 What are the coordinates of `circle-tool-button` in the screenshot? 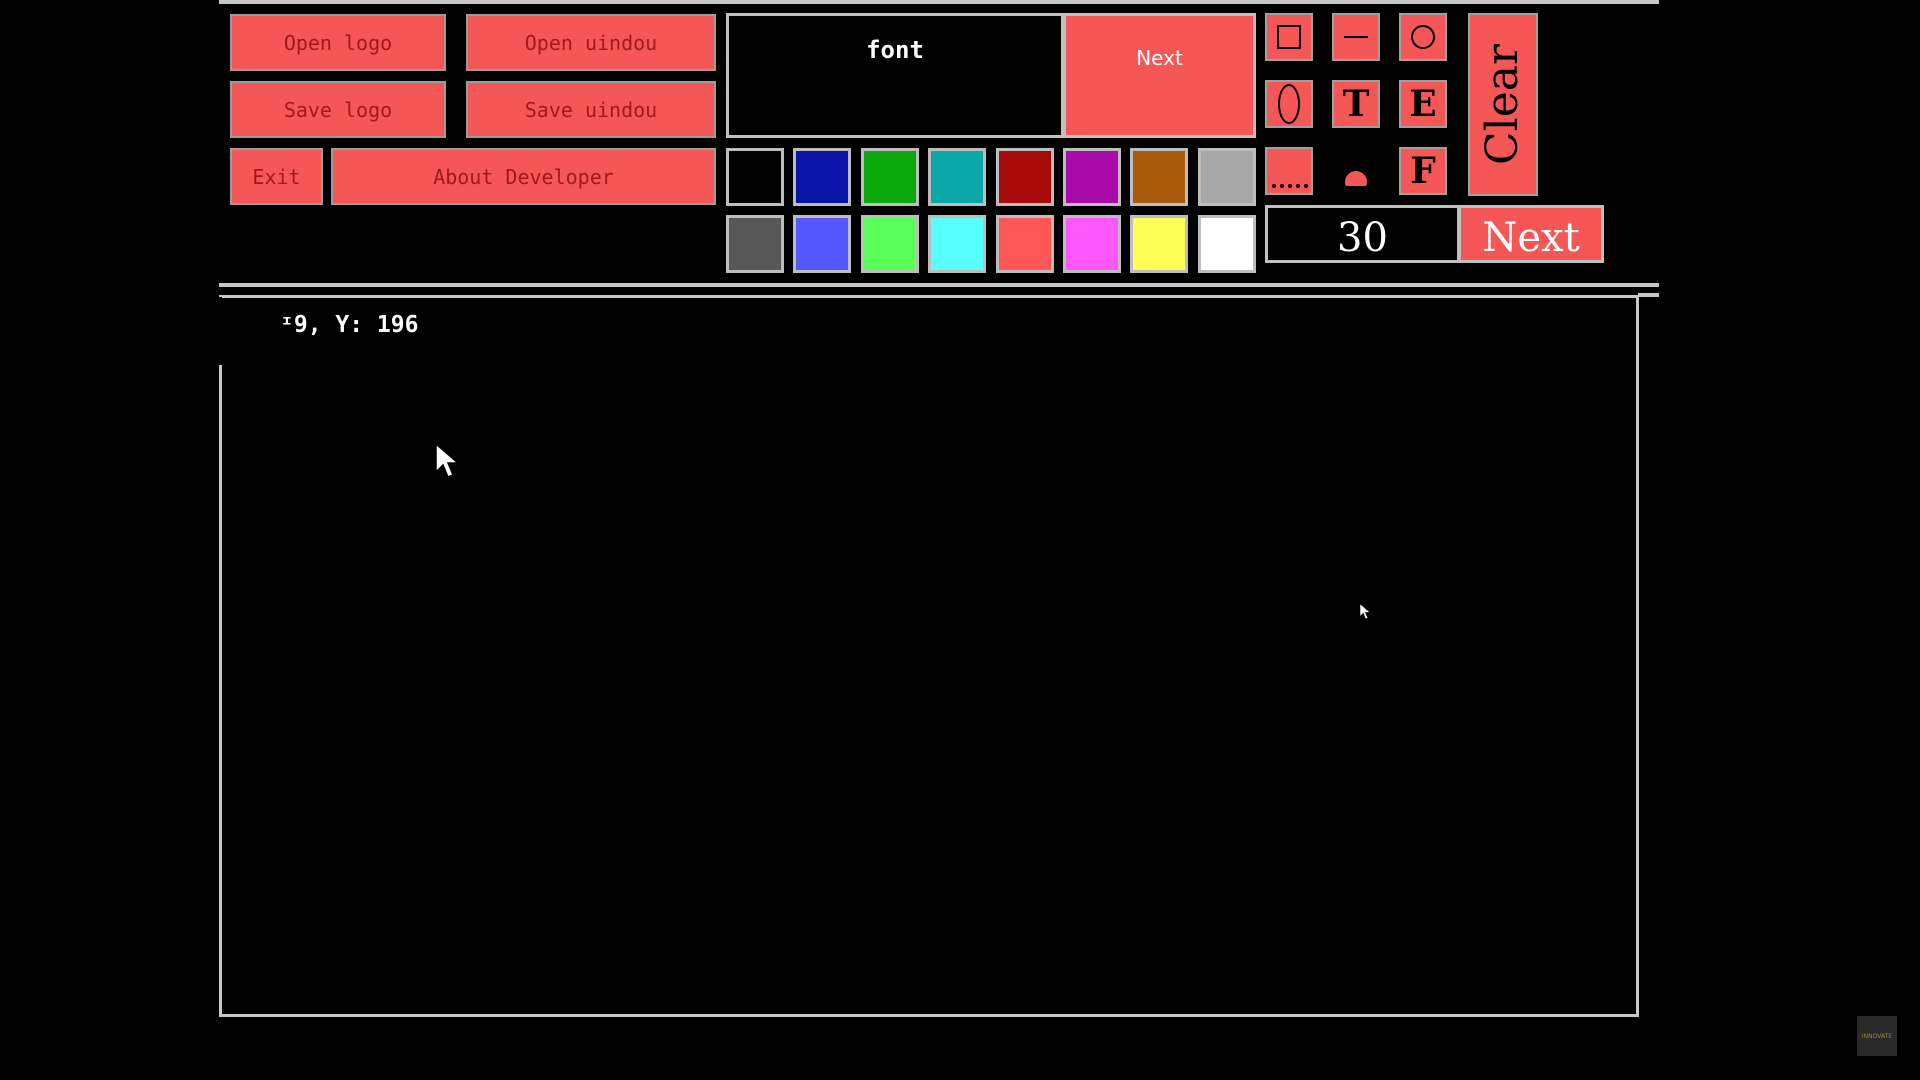 It's located at (1423, 37).